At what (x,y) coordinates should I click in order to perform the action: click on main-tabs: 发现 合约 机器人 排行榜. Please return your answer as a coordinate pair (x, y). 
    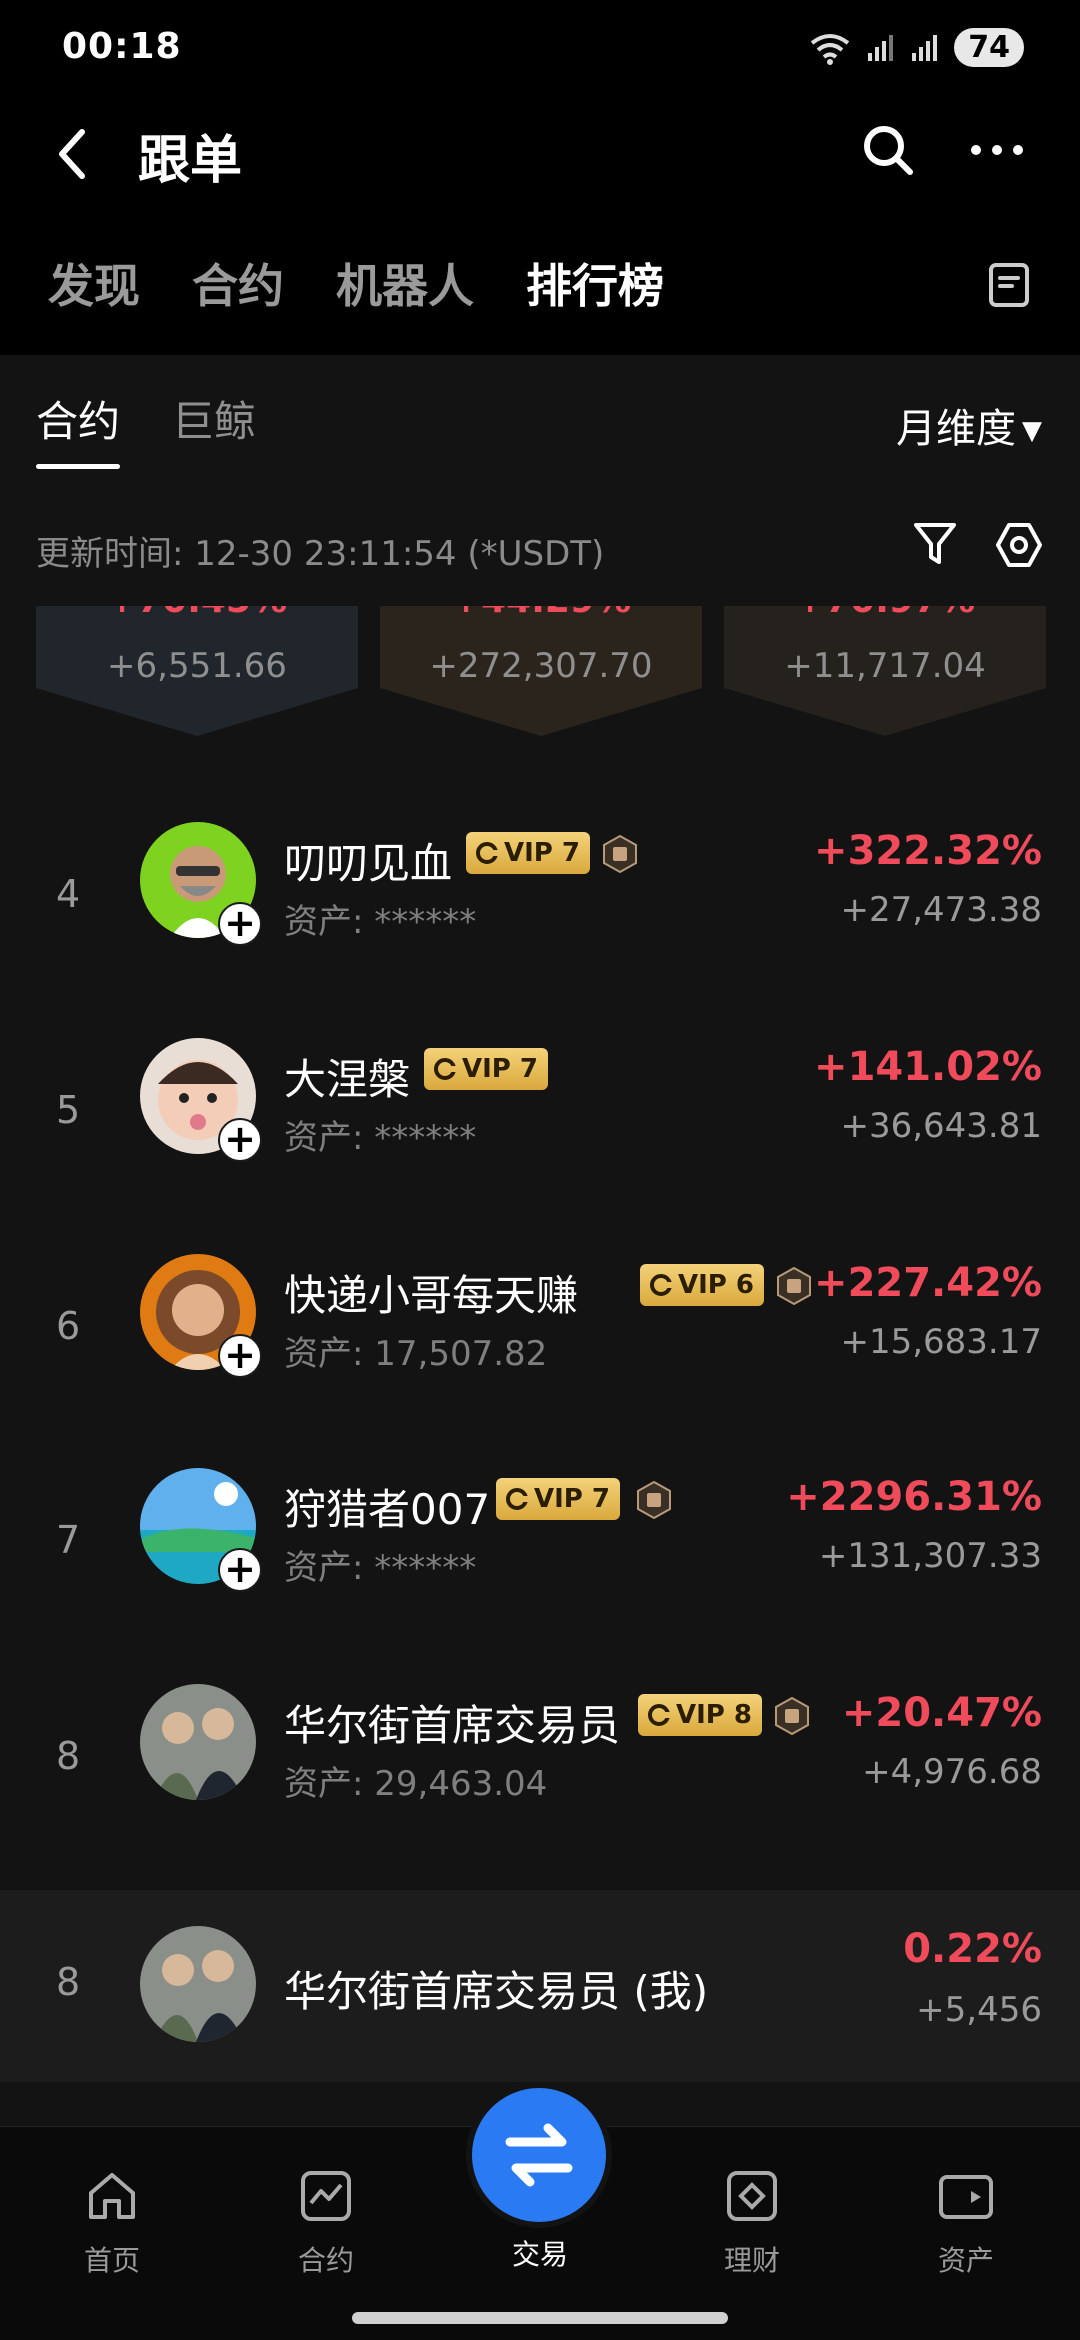
    Looking at the image, I should click on (356, 283).